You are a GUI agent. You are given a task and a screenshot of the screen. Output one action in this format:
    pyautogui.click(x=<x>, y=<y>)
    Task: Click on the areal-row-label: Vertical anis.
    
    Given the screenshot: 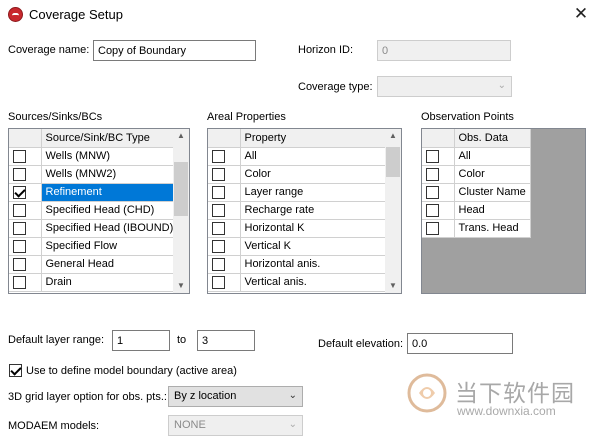 What is the action you would take?
    pyautogui.click(x=314, y=282)
    